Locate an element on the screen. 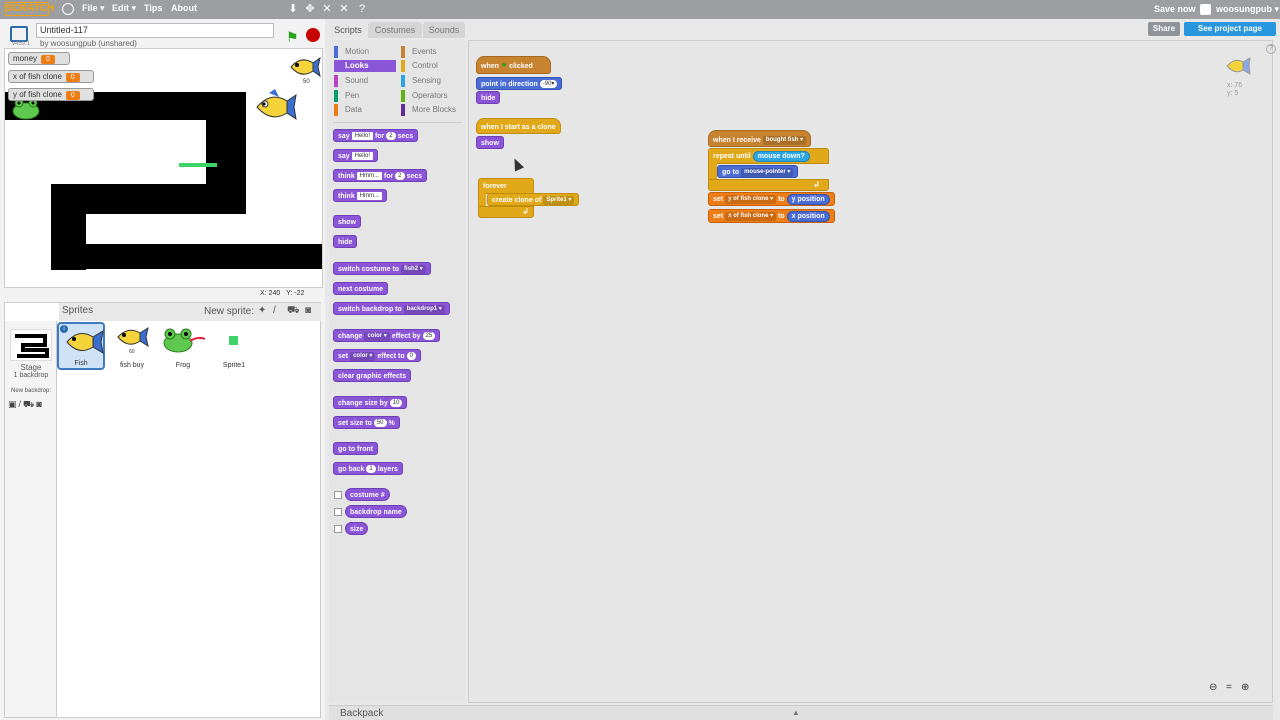 The height and width of the screenshot is (720, 1280). backpack-bar: Backpack ▲ is located at coordinates (801, 712).